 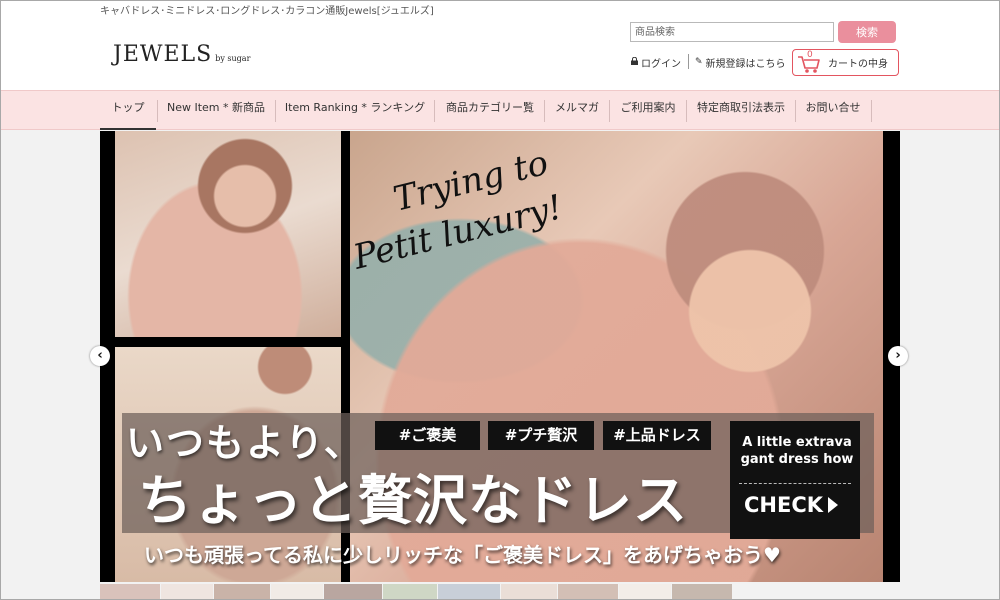 I want to click on hero-headline-line-2: ちょっと贅沢なドレス, so click(x=413, y=500).